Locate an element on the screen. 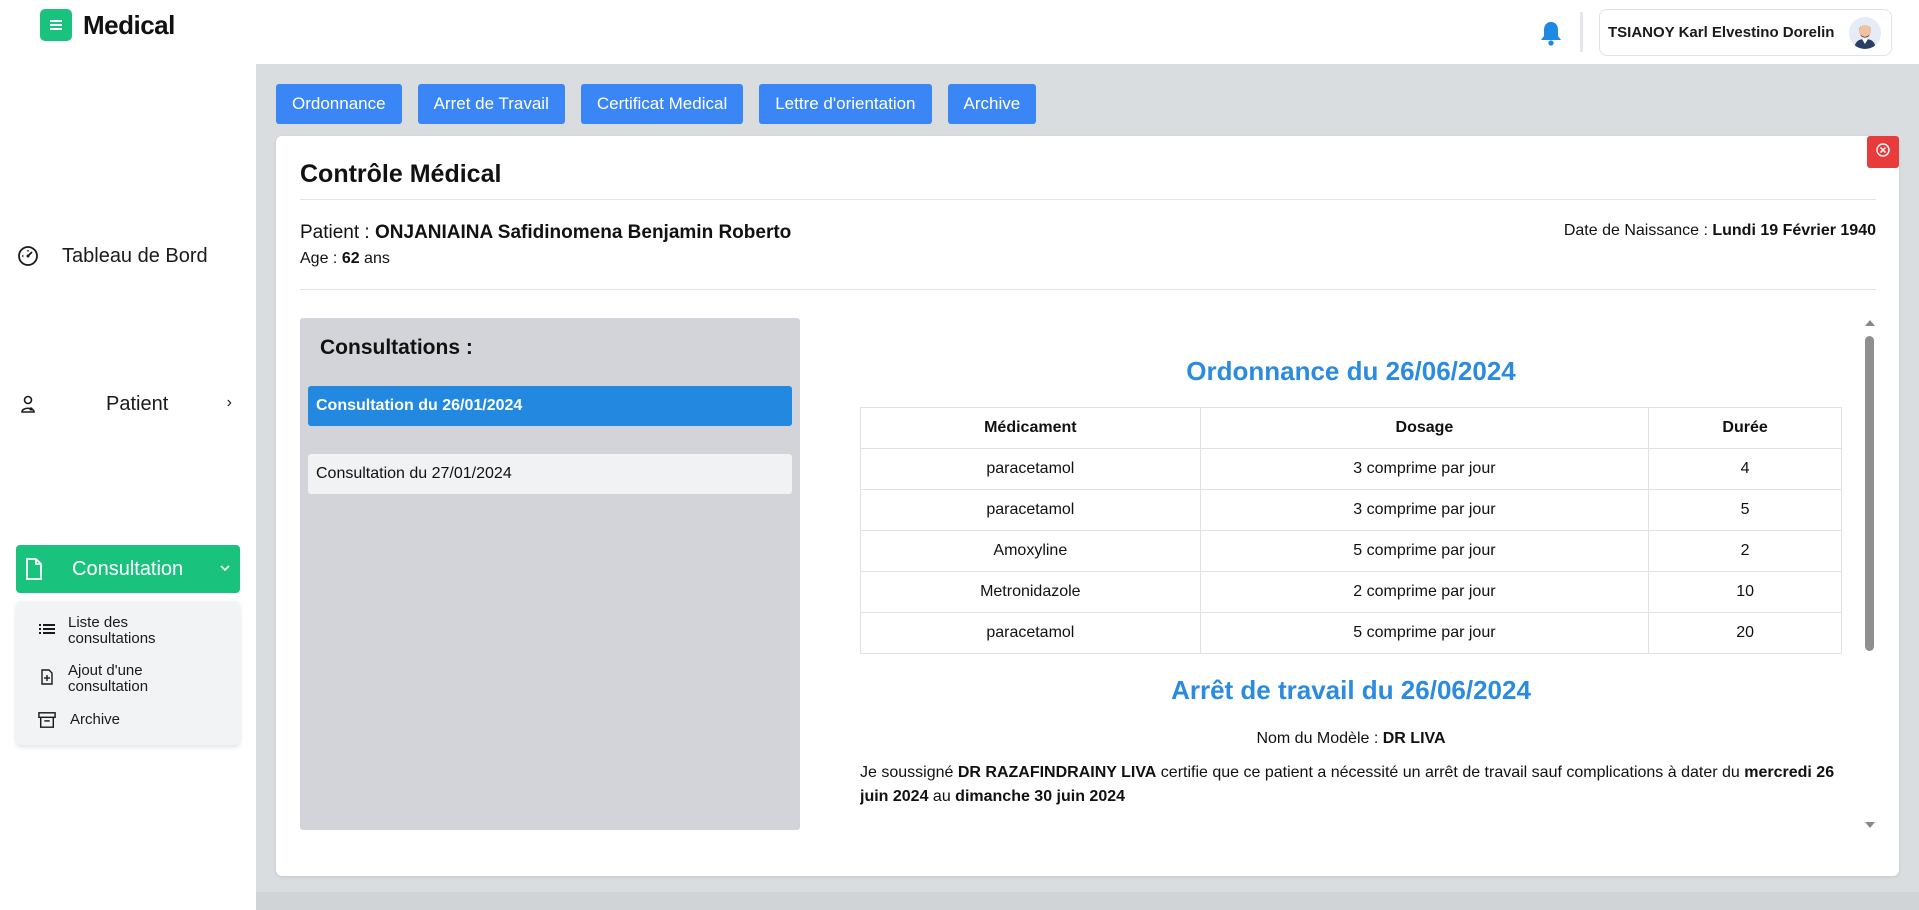 This screenshot has height=910, width=1919. patient-label: Patient : is located at coordinates (337, 232).